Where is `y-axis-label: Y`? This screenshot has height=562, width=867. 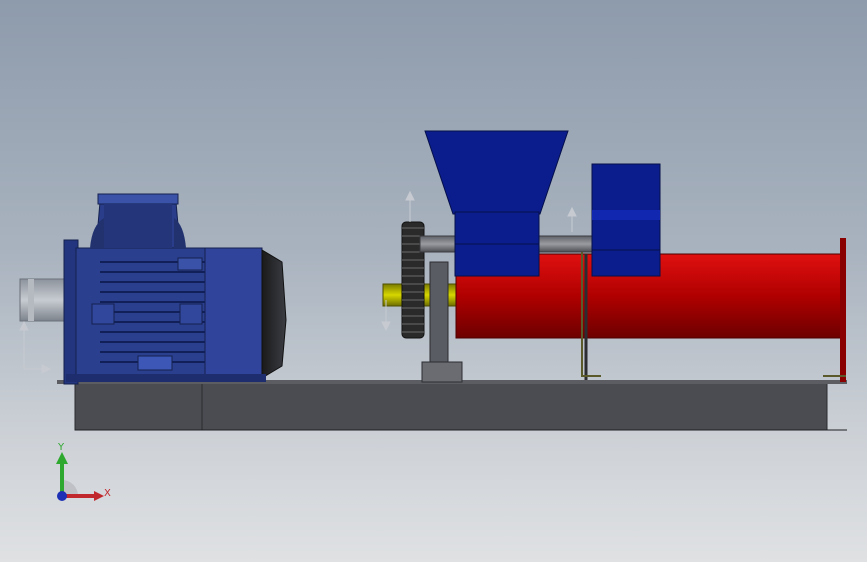 y-axis-label: Y is located at coordinates (61, 447).